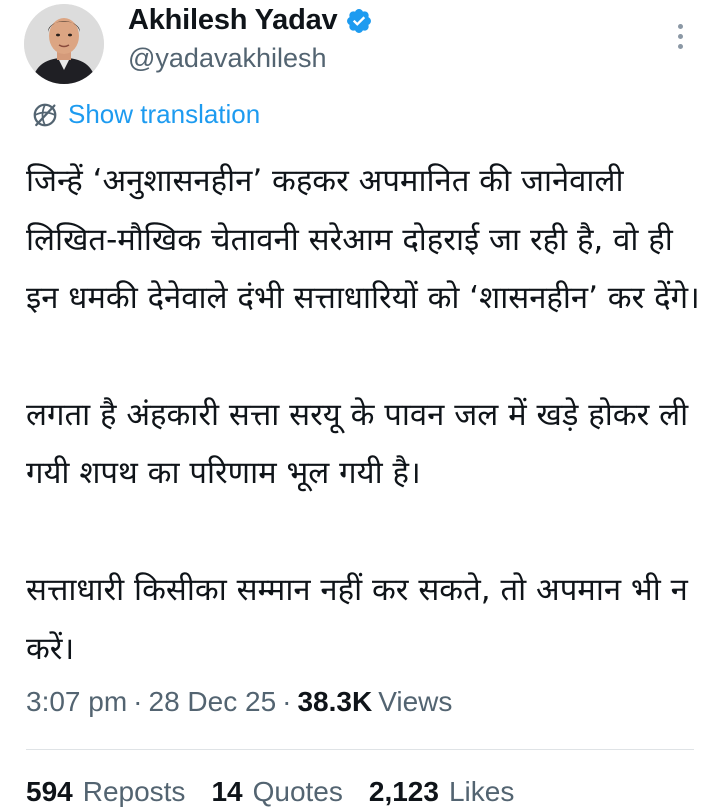 Image resolution: width=720 pixels, height=811 pixels. I want to click on show-translation-label: Show translation, so click(164, 114).